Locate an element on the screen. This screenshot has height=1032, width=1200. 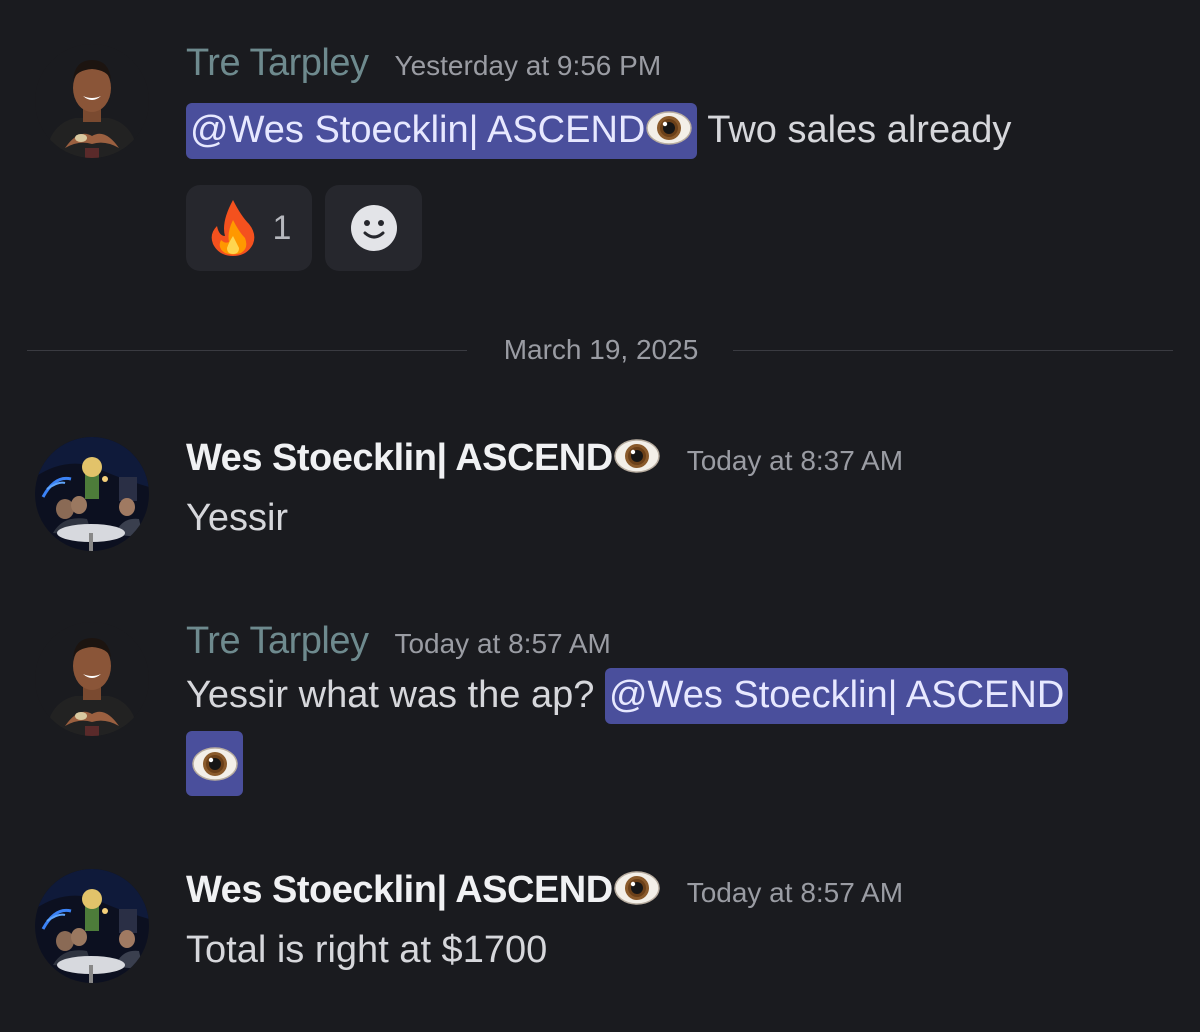
message-header: Wes Stoecklin| ASCEND Today at 8:57 AM is located at coordinates (544, 890).